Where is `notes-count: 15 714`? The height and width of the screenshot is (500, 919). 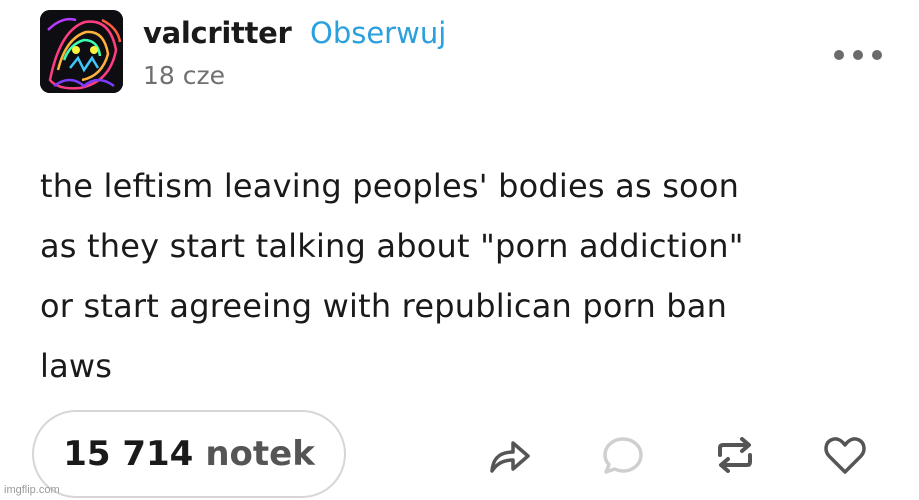 notes-count: 15 714 is located at coordinates (128, 454).